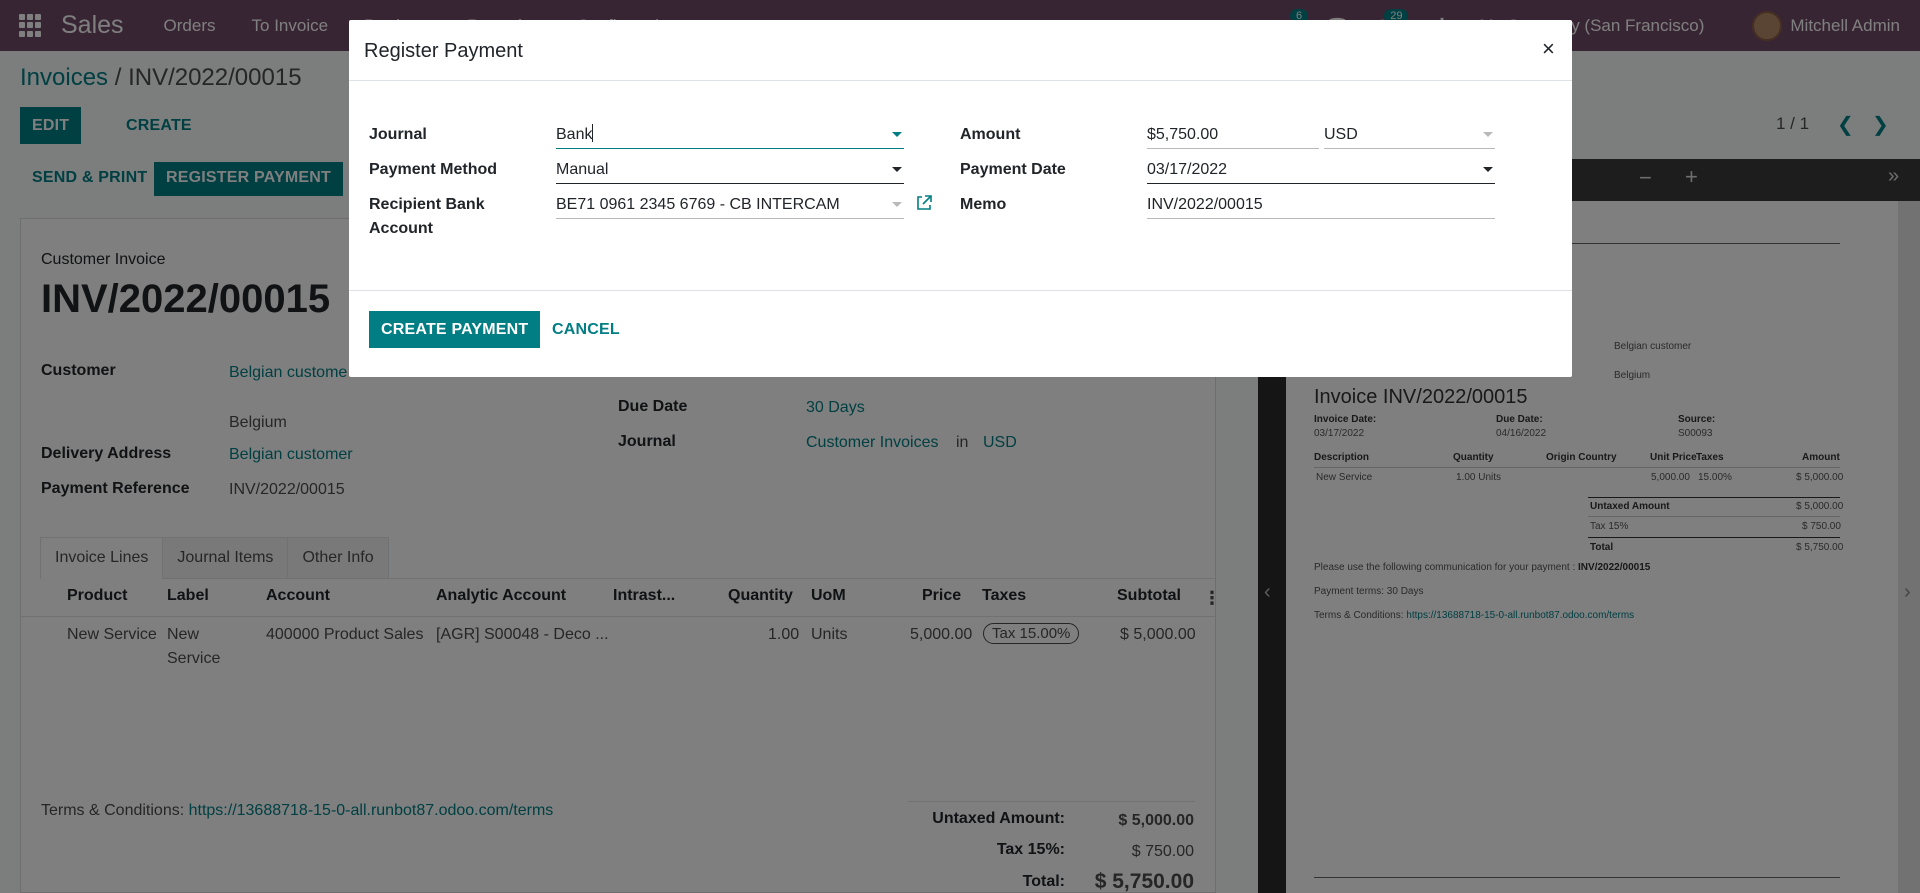  Describe the element at coordinates (1187, 169) in the screenshot. I see `payment-date-value: 03/17/2022` at that location.